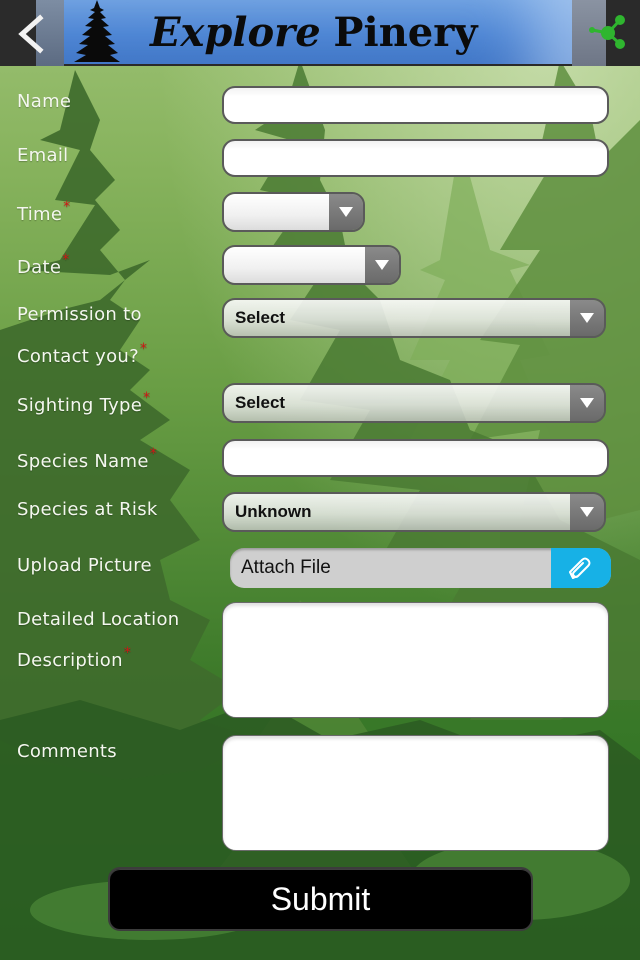 The width and height of the screenshot is (640, 960). I want to click on species-name-label: Species Name*, so click(87, 459).